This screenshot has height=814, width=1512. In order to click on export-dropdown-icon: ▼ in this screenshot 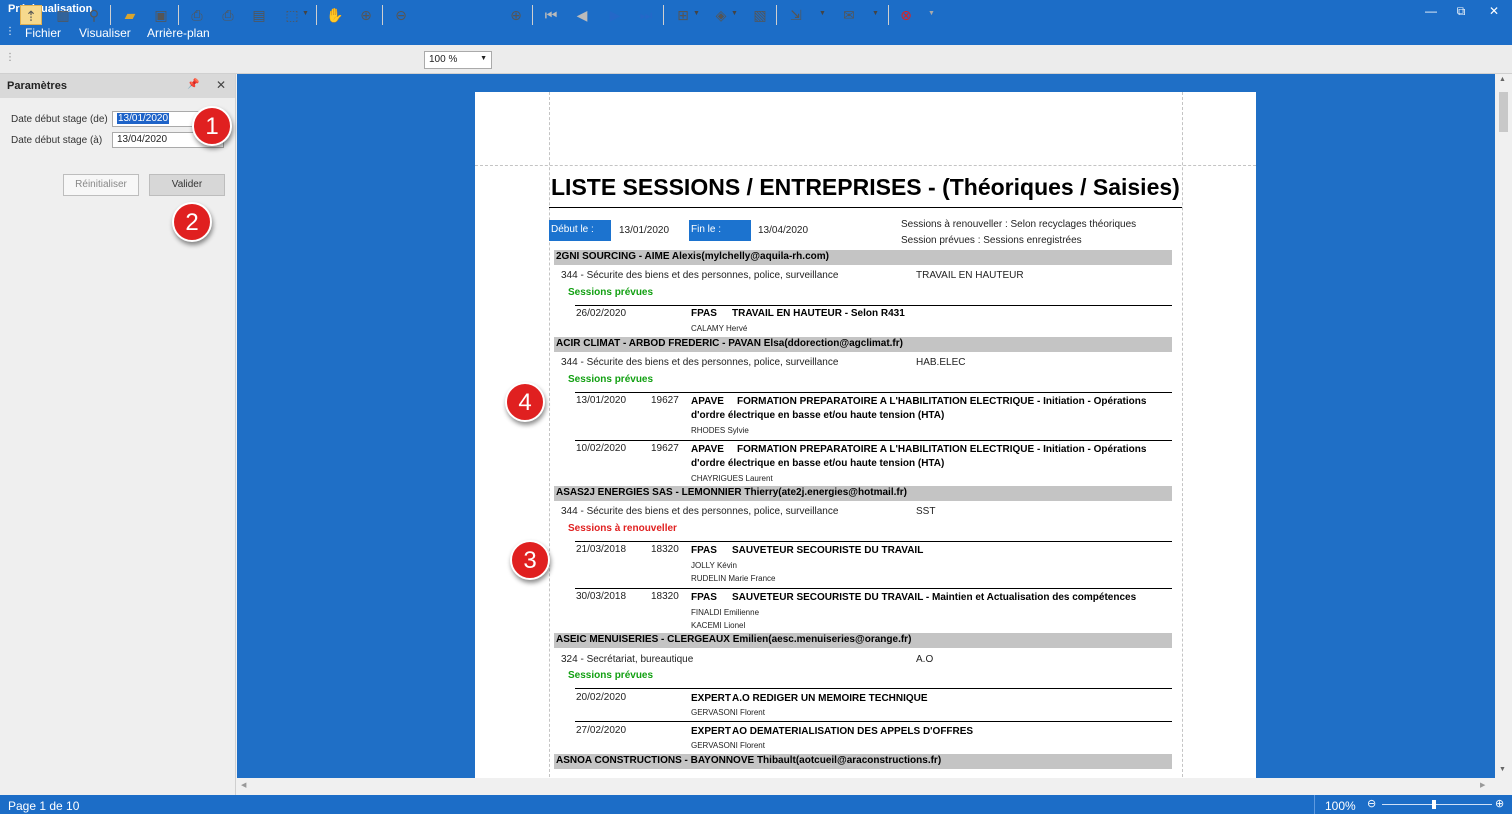, I will do `click(822, 13)`.